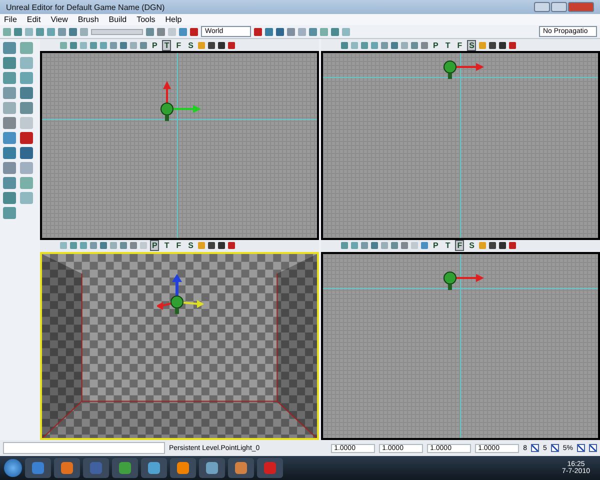 The height and width of the screenshot is (480, 600). Describe the element at coordinates (117, 19) in the screenshot. I see `menu-item: Build` at that location.